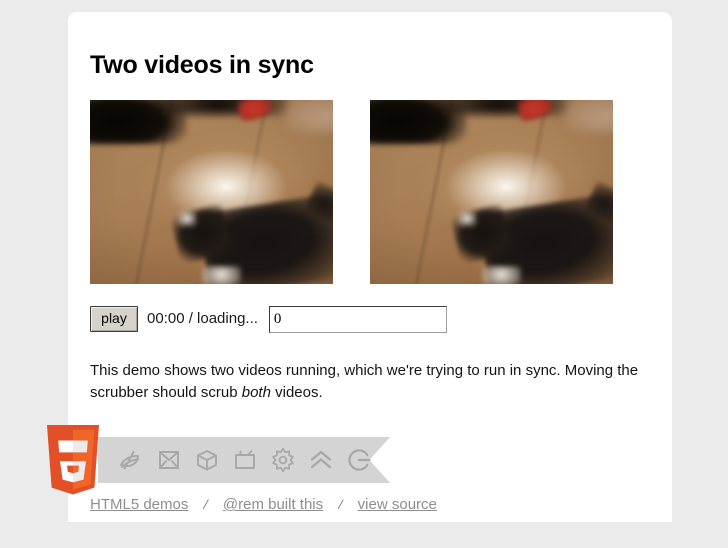  What do you see at coordinates (397, 504) in the screenshot?
I see `link-view-source: view source` at bounding box center [397, 504].